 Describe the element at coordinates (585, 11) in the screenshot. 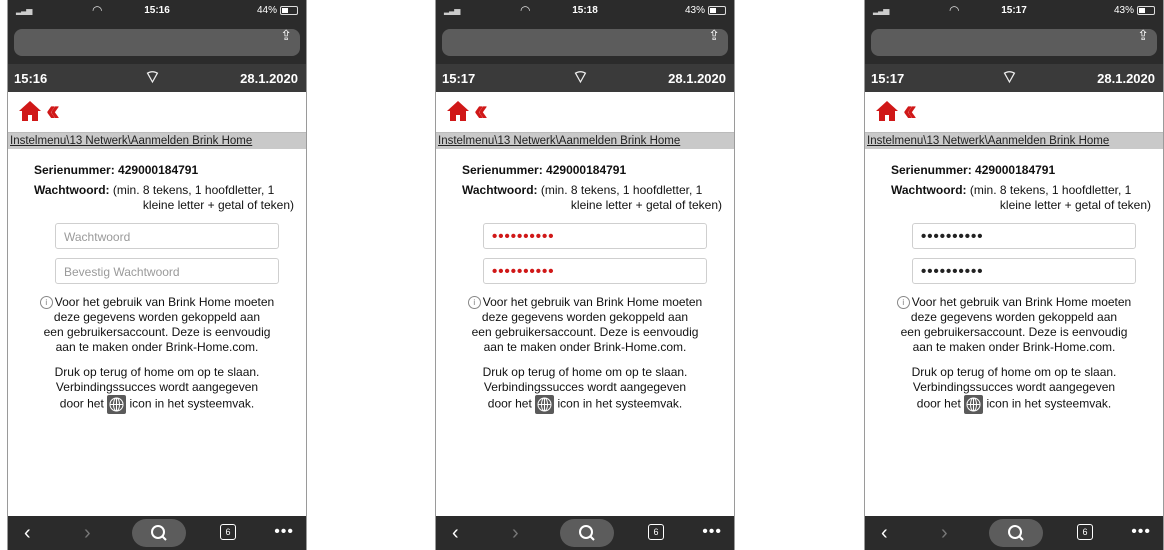

I see `ios-status-bar: ▂▃▅ ◠ 15:18 43%` at that location.